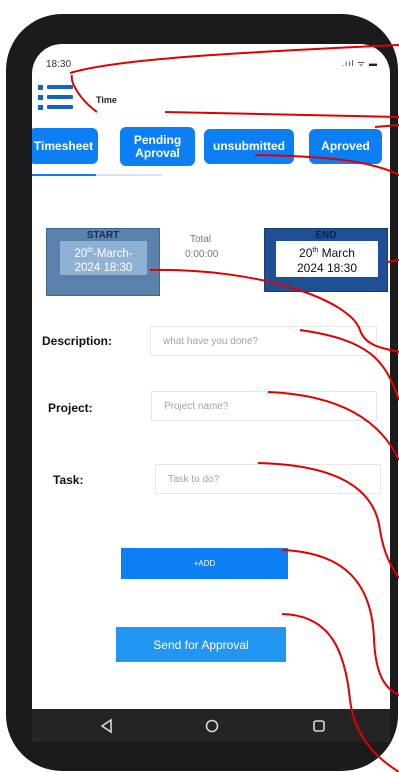  Describe the element at coordinates (306, 253) in the screenshot. I see `end-day: 20` at that location.